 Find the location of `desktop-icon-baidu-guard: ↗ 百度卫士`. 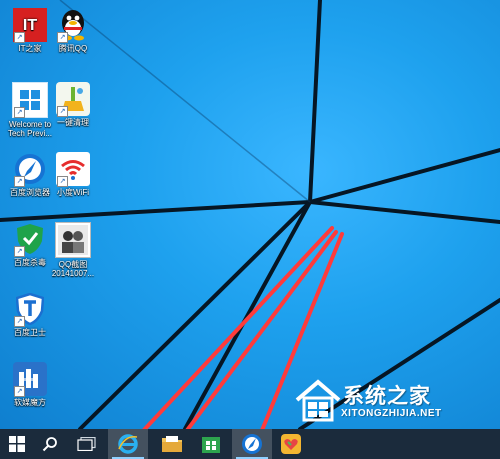

desktop-icon-baidu-guard: ↗ 百度卫士 is located at coordinates (30, 314).